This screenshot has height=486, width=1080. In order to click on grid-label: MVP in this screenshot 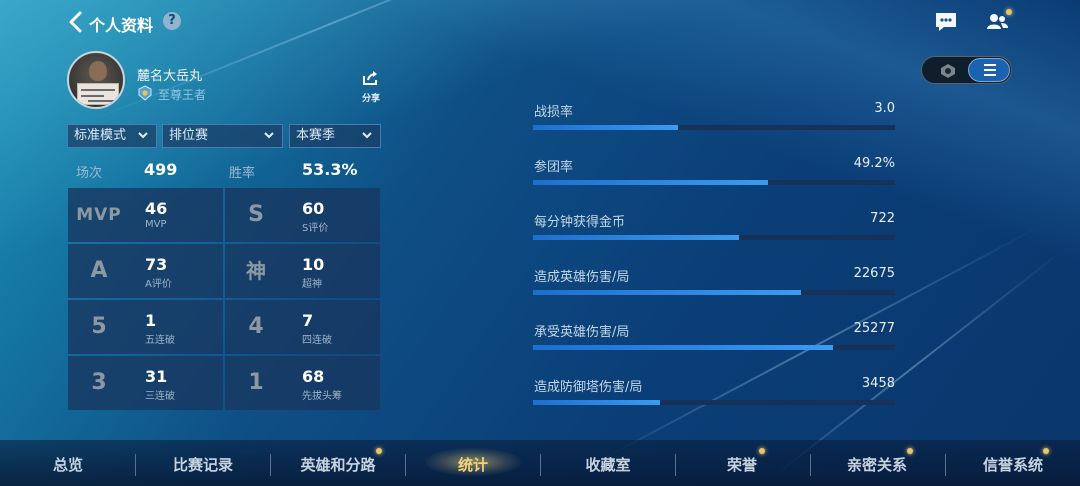, I will do `click(156, 224)`.